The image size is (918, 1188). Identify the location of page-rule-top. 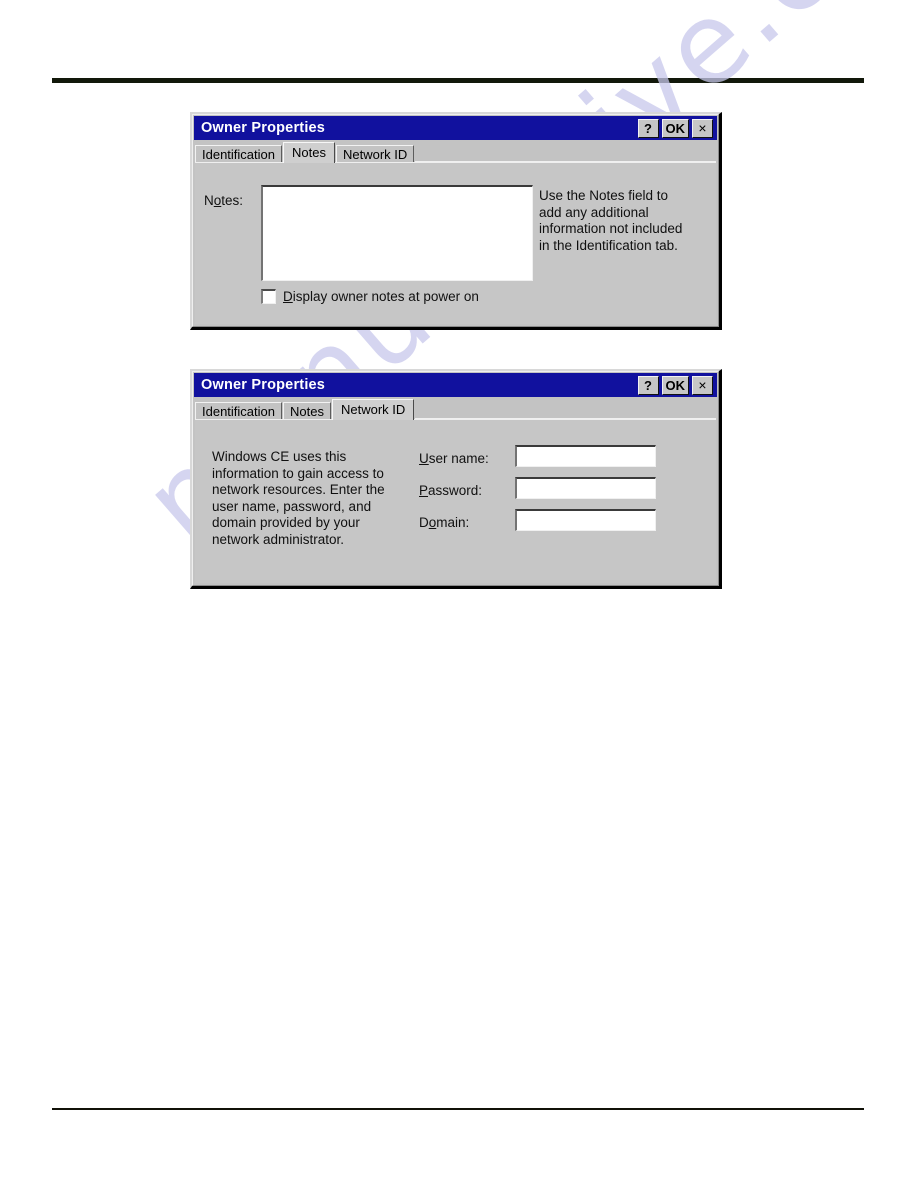
(458, 80).